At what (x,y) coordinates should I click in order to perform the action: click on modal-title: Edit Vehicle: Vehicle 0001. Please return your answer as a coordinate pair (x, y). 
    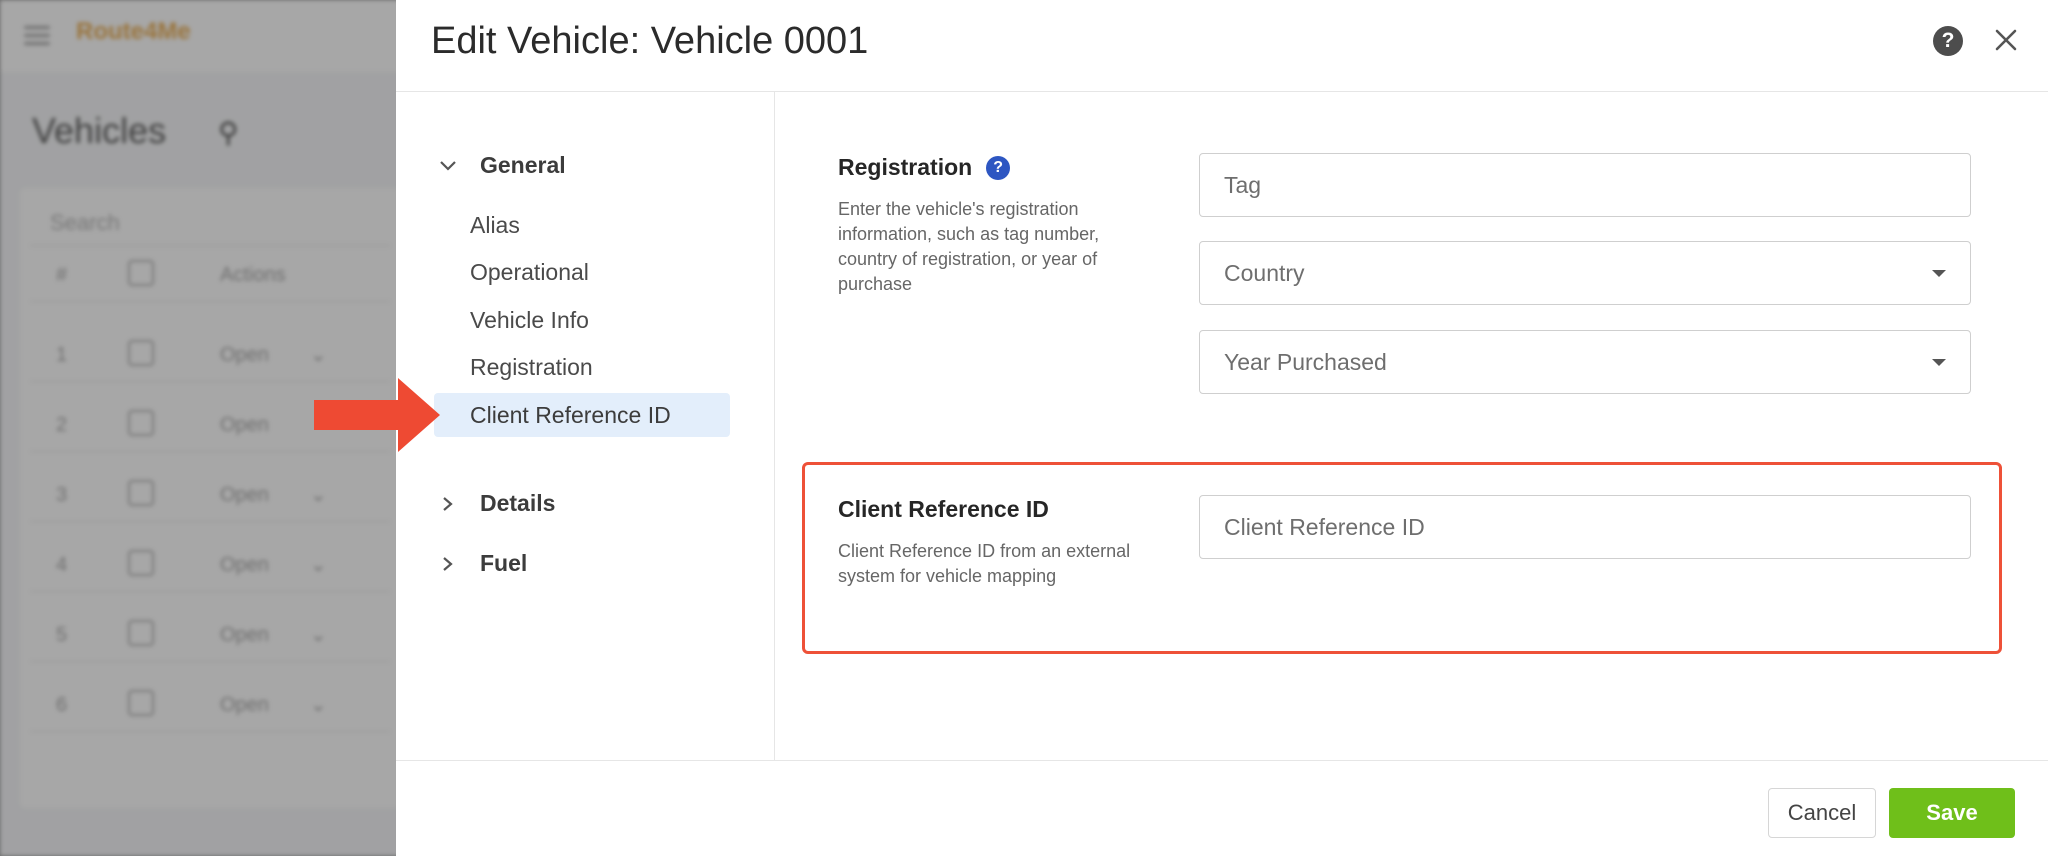
    Looking at the image, I should click on (650, 41).